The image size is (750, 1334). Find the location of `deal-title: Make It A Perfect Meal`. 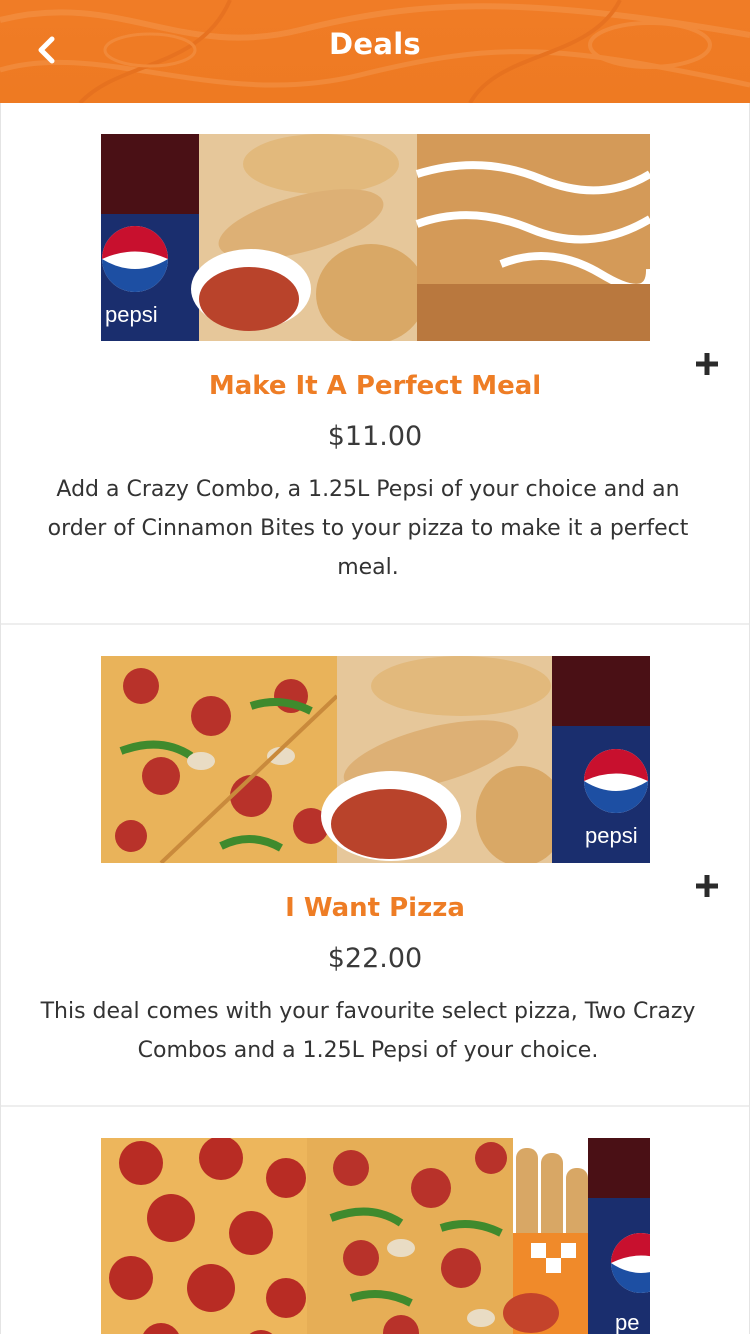

deal-title: Make It A Perfect Meal is located at coordinates (375, 386).